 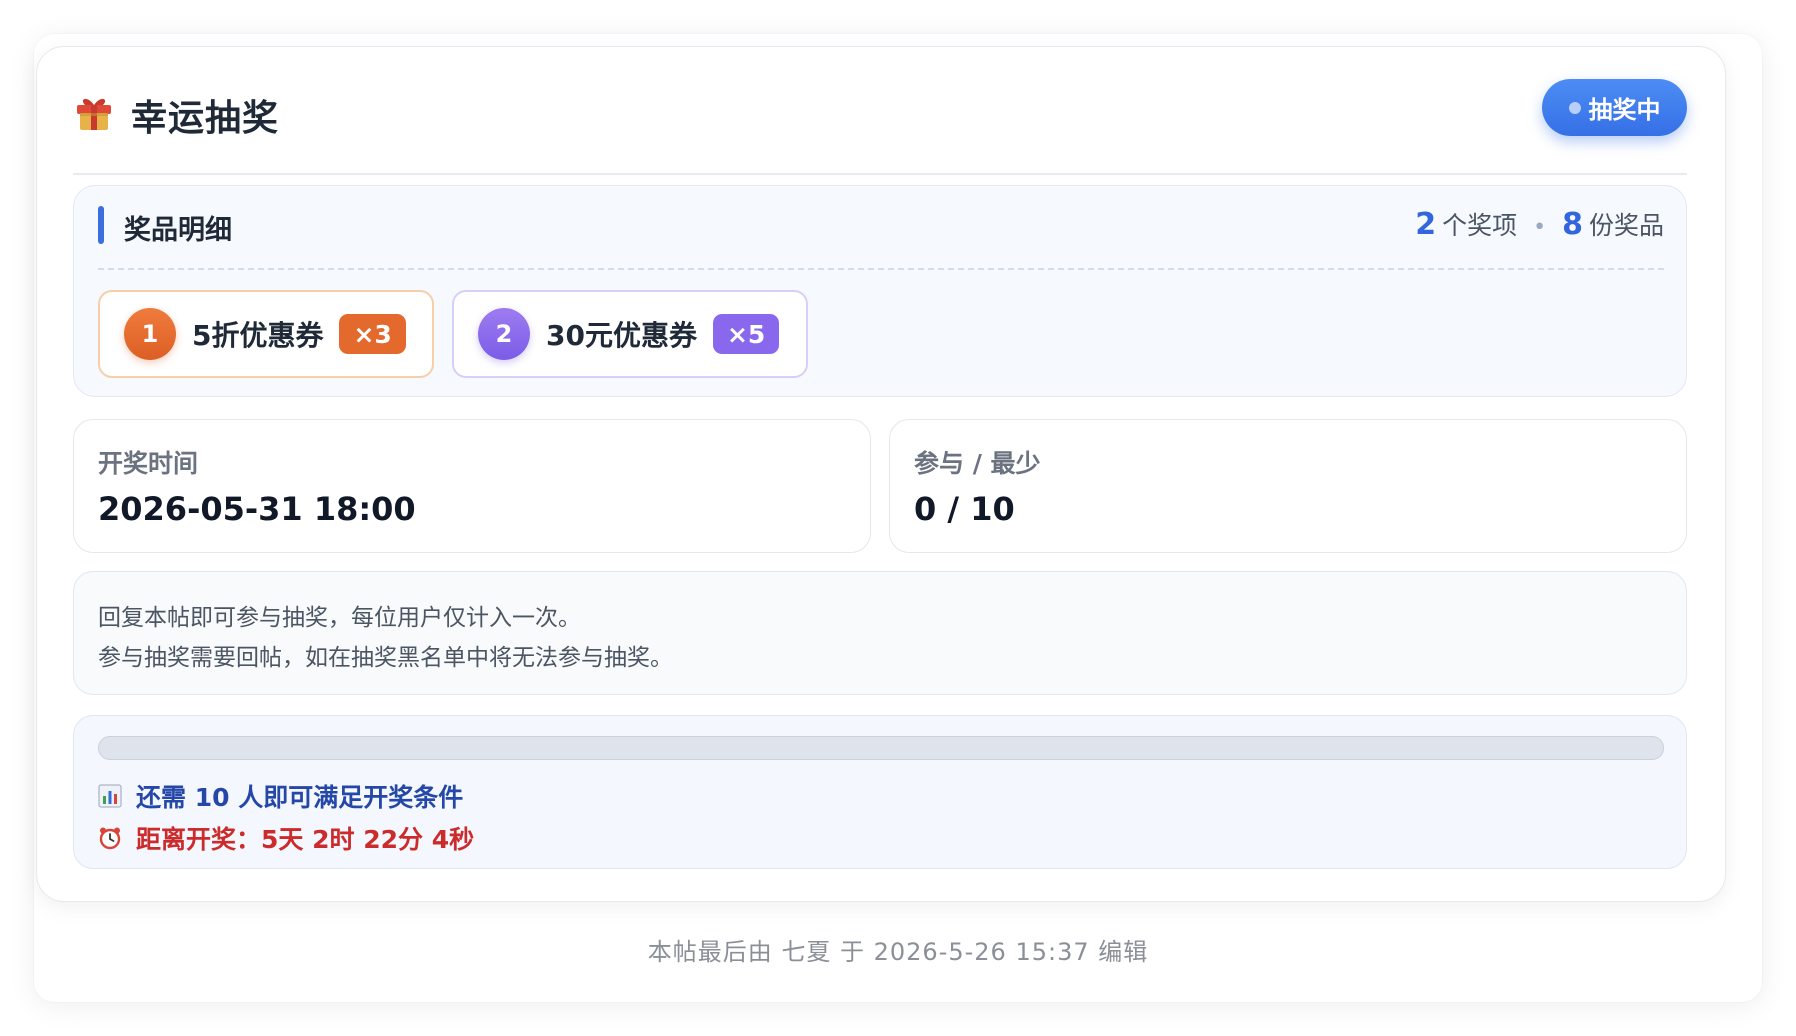 I want to click on countdown-text: 距离开奖：5天 2时 22分 4秒, so click(x=305, y=839).